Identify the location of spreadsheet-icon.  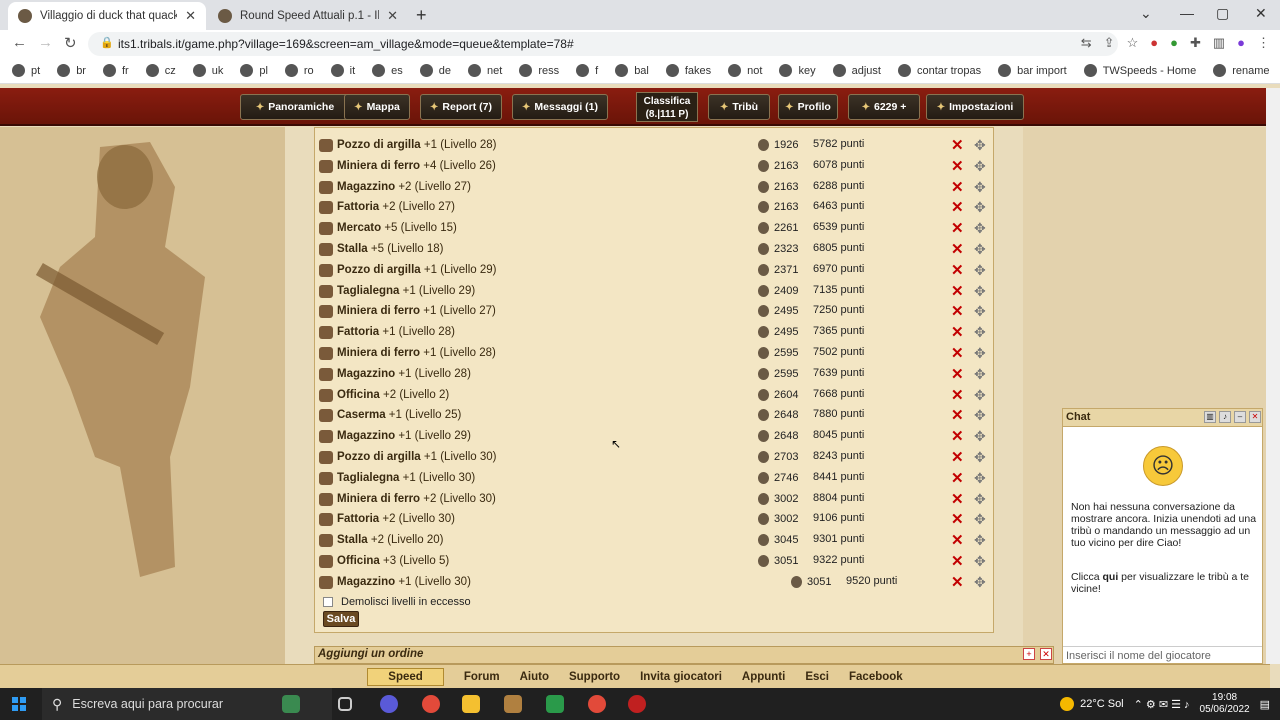
(555, 704).